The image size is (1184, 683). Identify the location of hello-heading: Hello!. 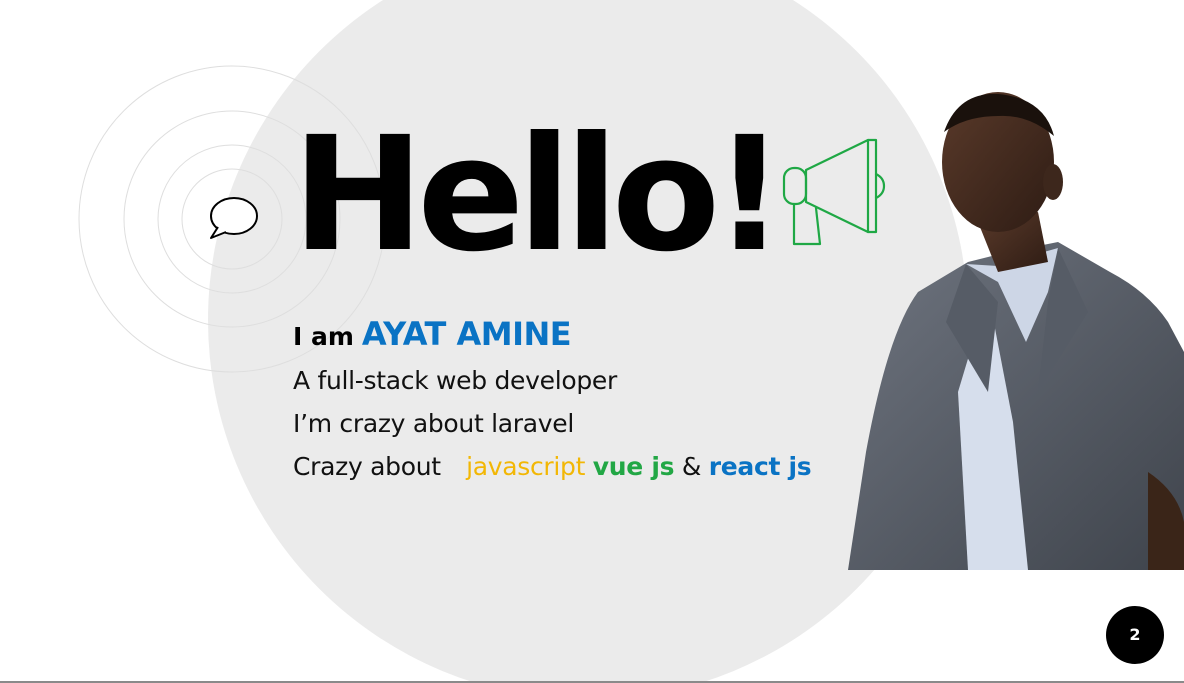
(538, 195).